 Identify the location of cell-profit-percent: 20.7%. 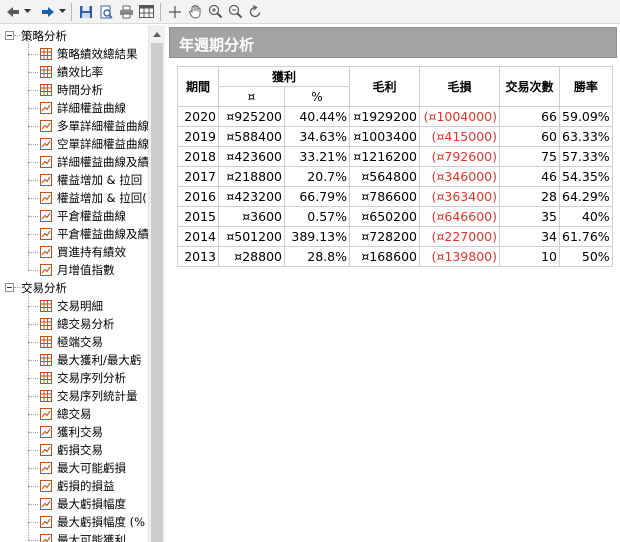
(317, 176).